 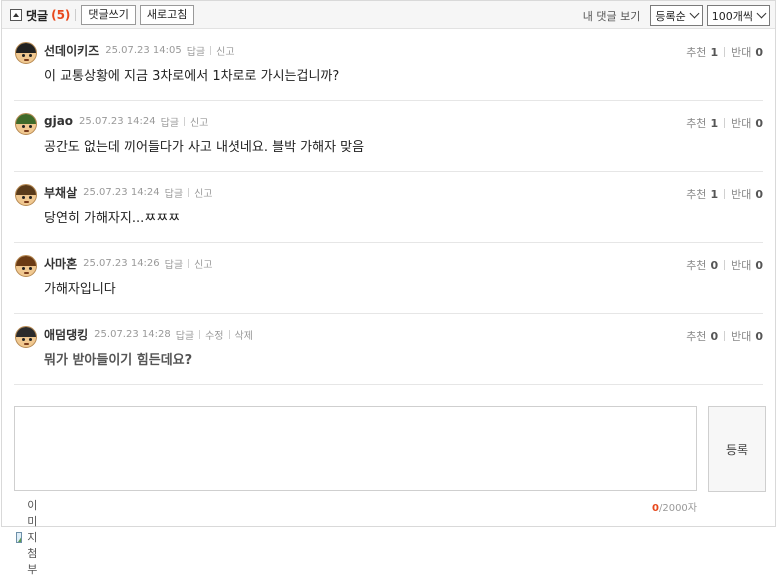 What do you see at coordinates (674, 506) in the screenshot?
I see `char-counter: 0/2000자` at bounding box center [674, 506].